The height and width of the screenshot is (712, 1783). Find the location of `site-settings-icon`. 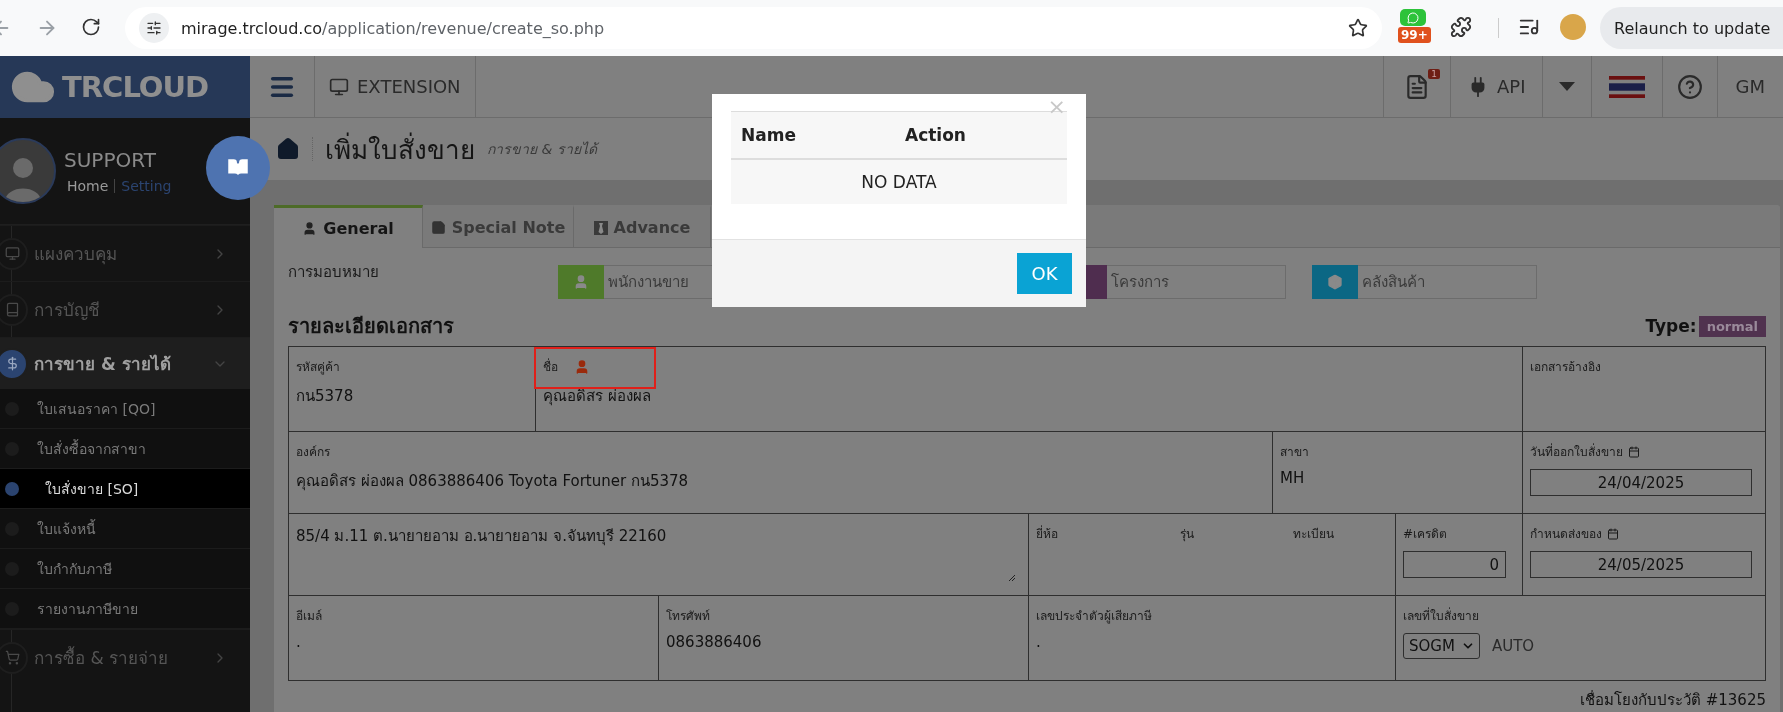

site-settings-icon is located at coordinates (154, 28).